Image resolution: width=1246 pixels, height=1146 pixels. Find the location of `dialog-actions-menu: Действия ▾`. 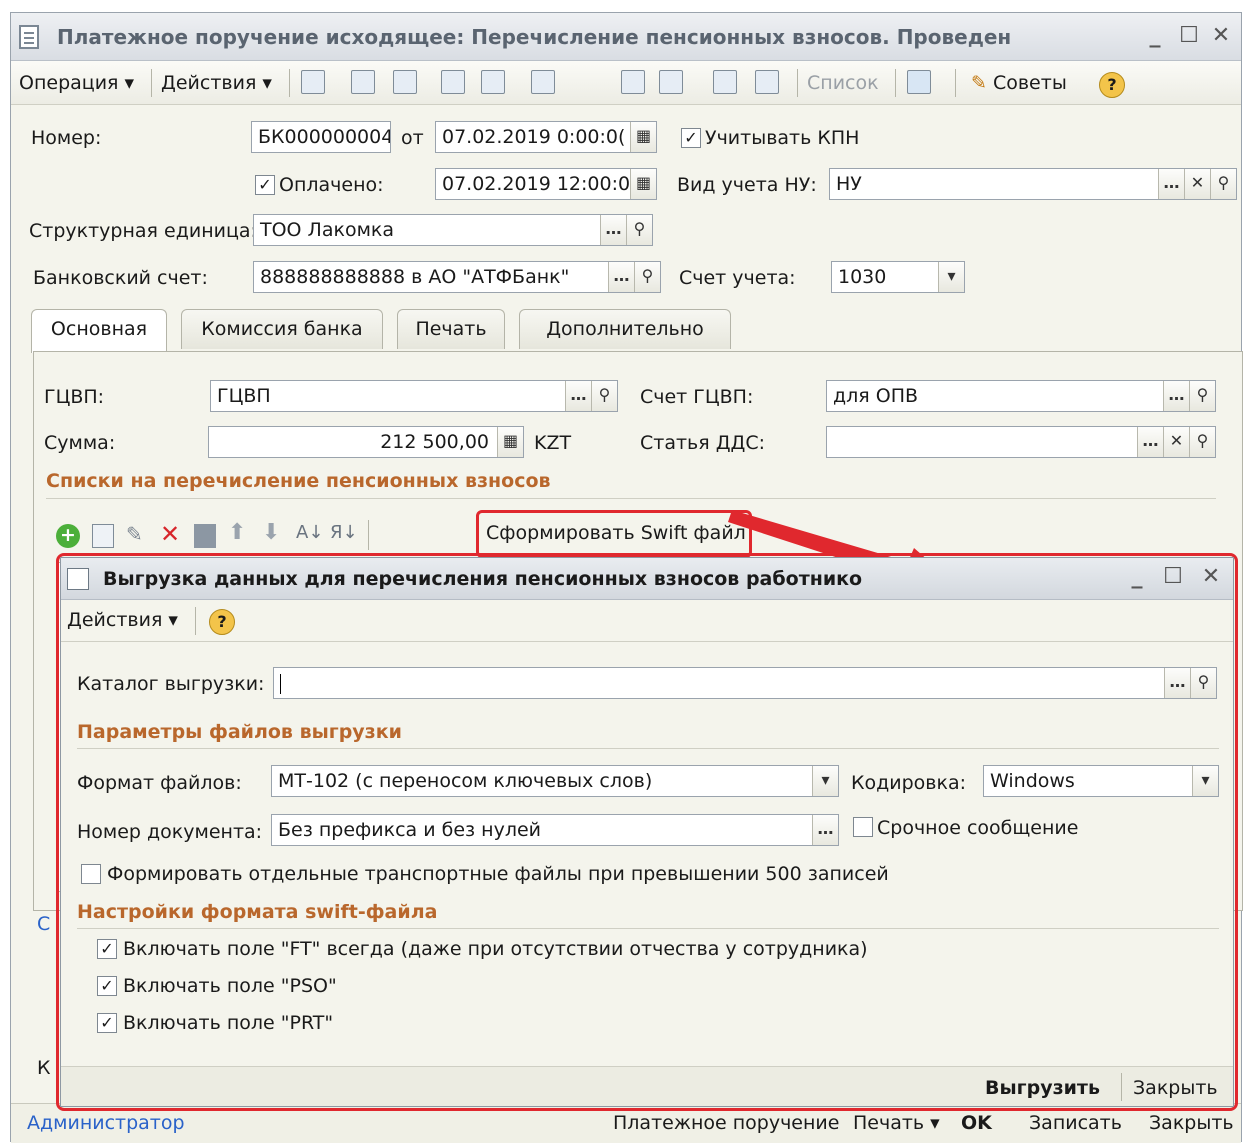

dialog-actions-menu: Действия ▾ is located at coordinates (122, 620).